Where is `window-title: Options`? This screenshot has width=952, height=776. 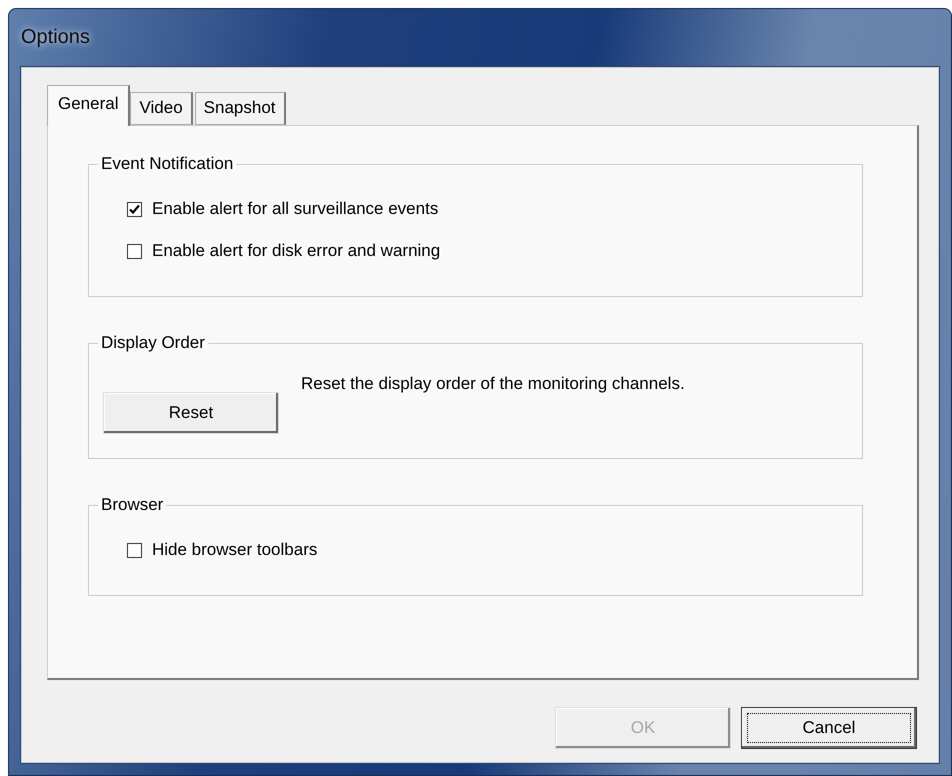
window-title: Options is located at coordinates (55, 37).